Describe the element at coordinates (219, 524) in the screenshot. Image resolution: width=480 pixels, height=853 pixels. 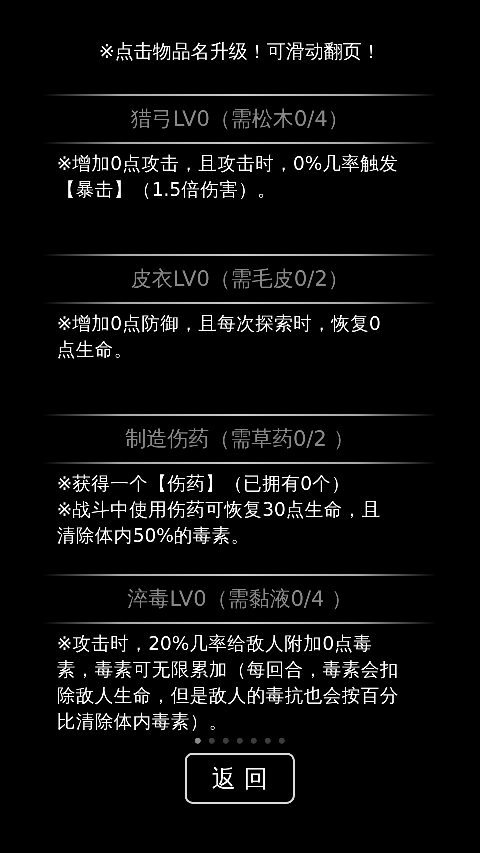
I see `item-description: ※战斗中使用伤药可恢复30点生命，且清除体内50%的毒素。` at that location.